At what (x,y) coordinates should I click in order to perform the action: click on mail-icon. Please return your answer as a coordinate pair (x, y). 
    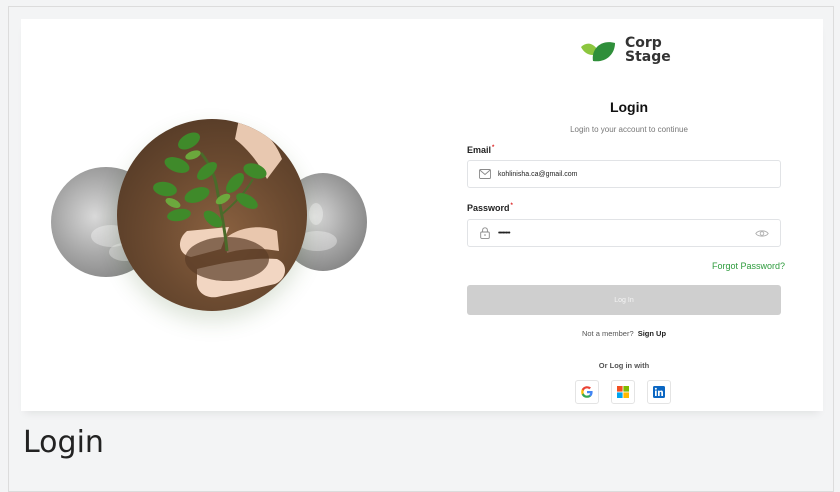
    Looking at the image, I should click on (485, 174).